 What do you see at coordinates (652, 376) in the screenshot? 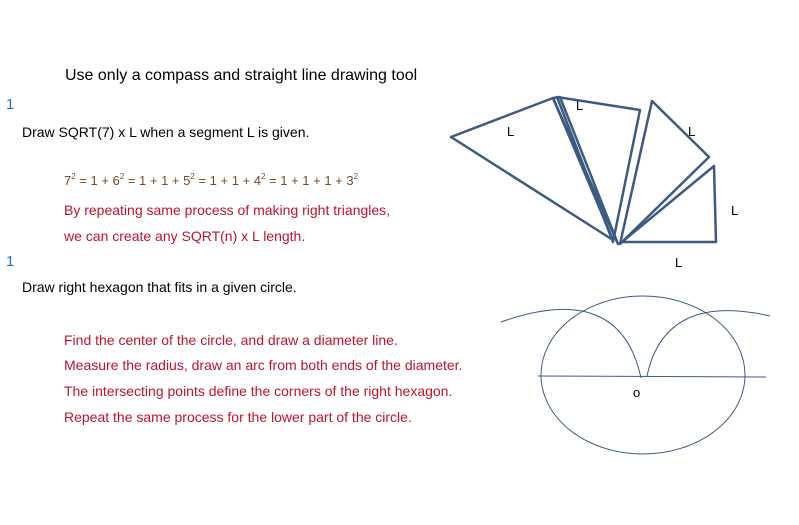
I see `diameter-line` at bounding box center [652, 376].